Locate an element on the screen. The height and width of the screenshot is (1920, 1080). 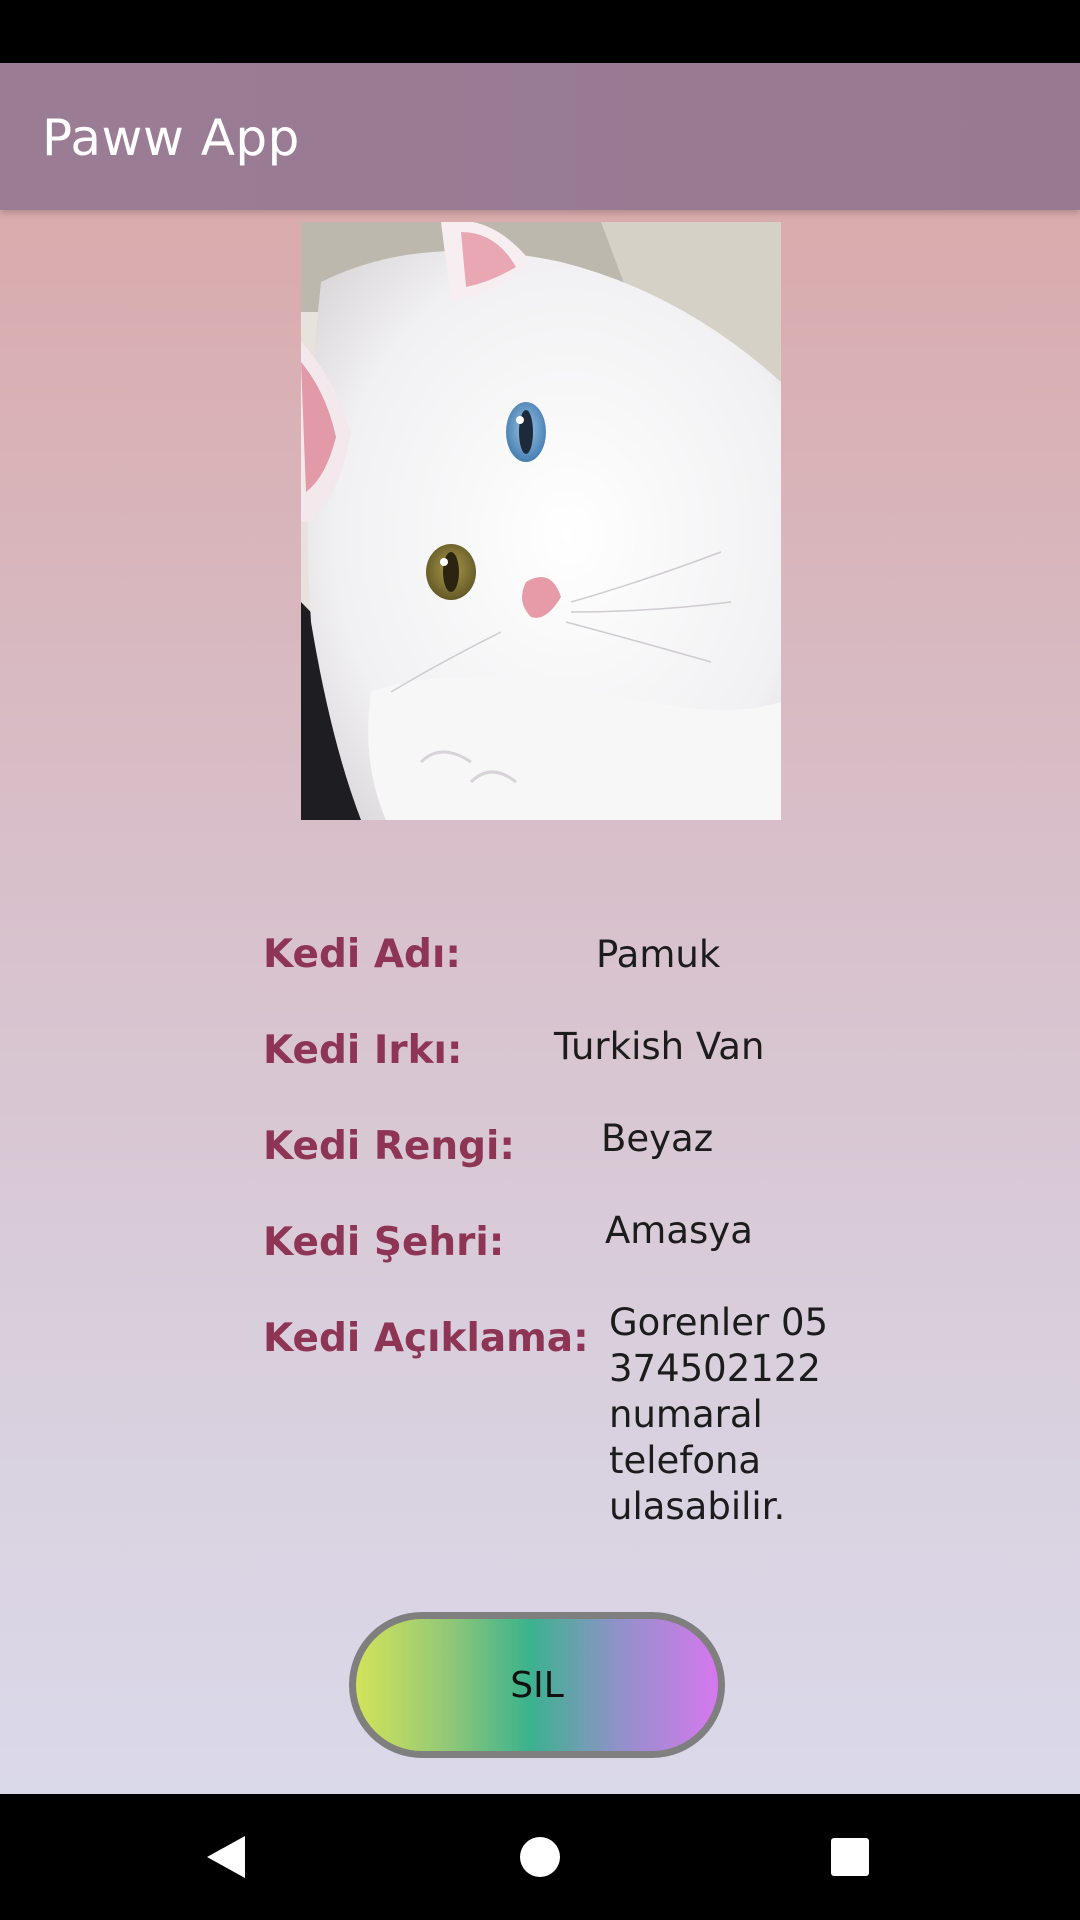
delete-button-label: SIL is located at coordinates (537, 1685).